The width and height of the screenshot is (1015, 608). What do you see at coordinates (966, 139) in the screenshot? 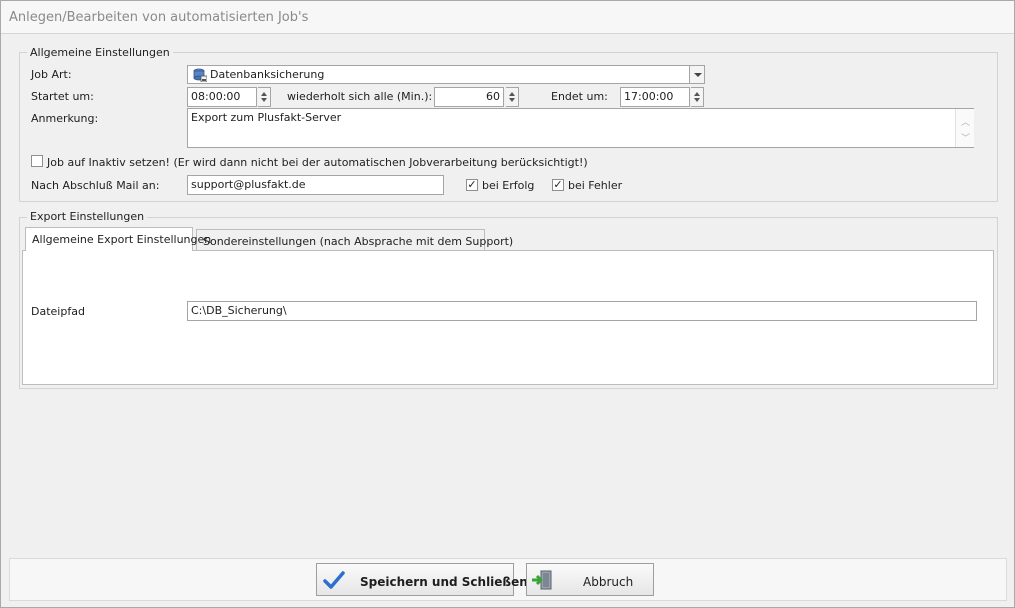
I see `scroll-down-icon: ﹀` at bounding box center [966, 139].